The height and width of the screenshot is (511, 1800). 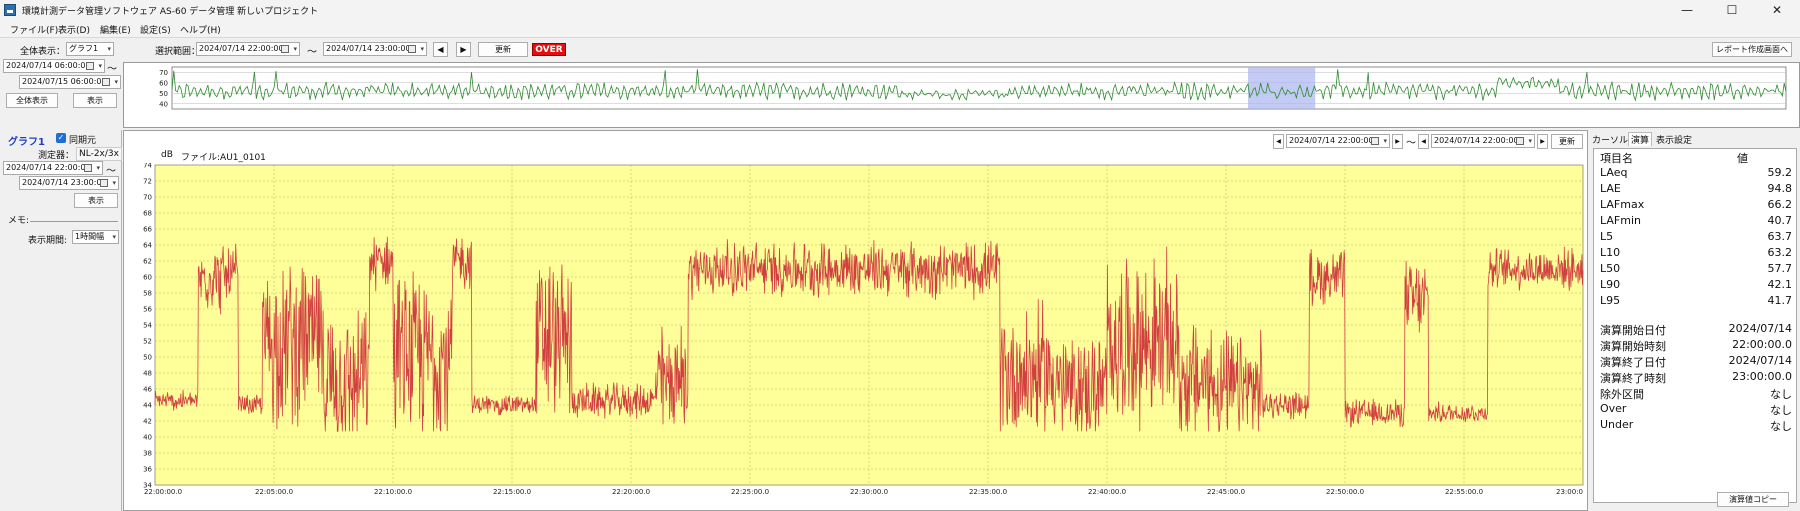 I want to click on tab-cursor: カーソル, so click(x=1610, y=139).